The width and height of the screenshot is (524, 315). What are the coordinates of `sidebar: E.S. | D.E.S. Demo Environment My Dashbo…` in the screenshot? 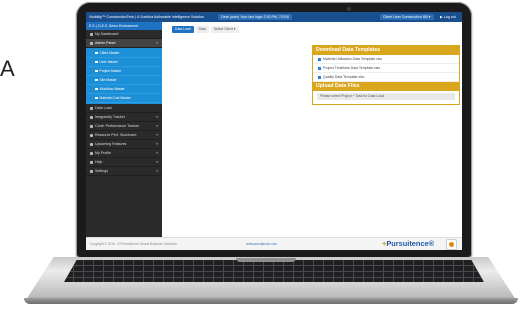 It's located at (124, 129).